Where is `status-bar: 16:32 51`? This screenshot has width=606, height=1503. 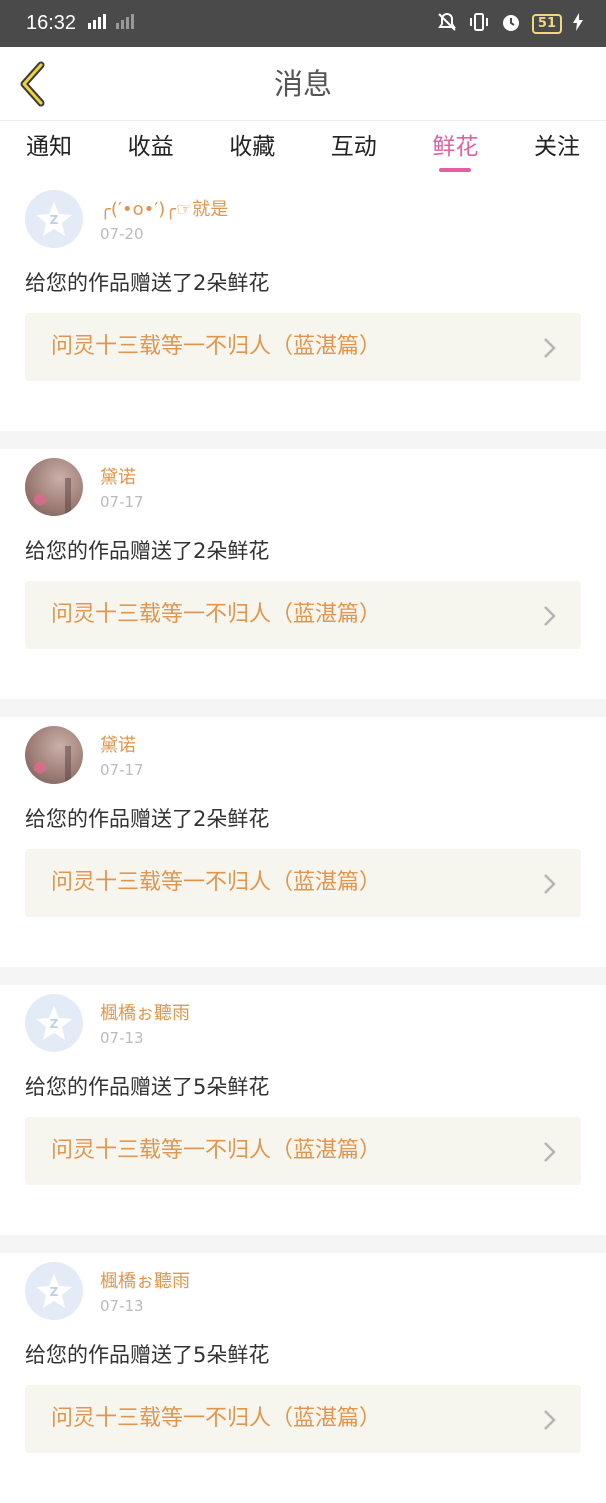 status-bar: 16:32 51 is located at coordinates (303, 23).